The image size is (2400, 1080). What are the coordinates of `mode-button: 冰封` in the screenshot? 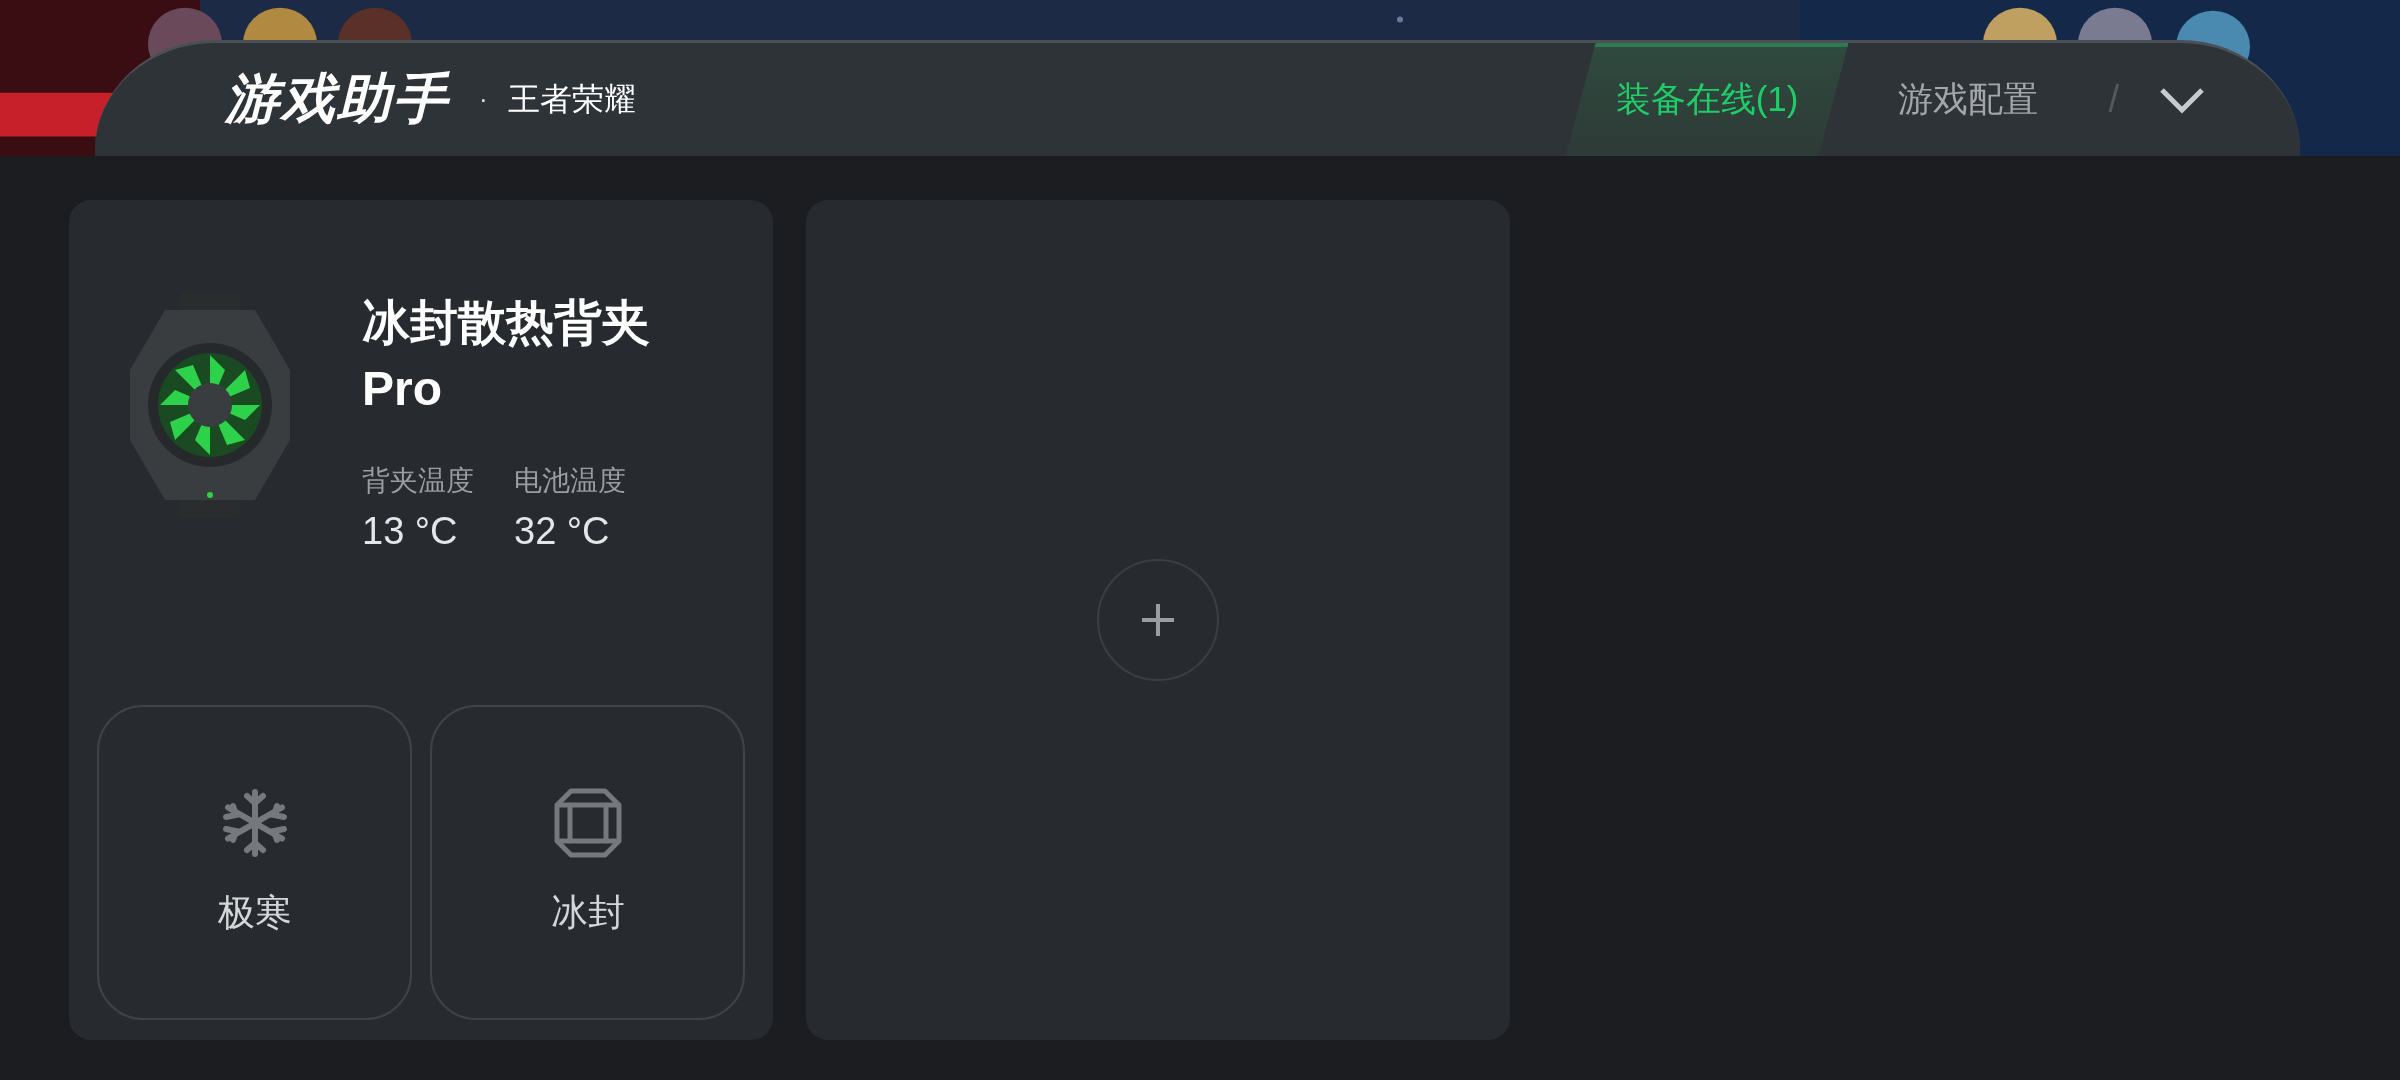 It's located at (587, 862).